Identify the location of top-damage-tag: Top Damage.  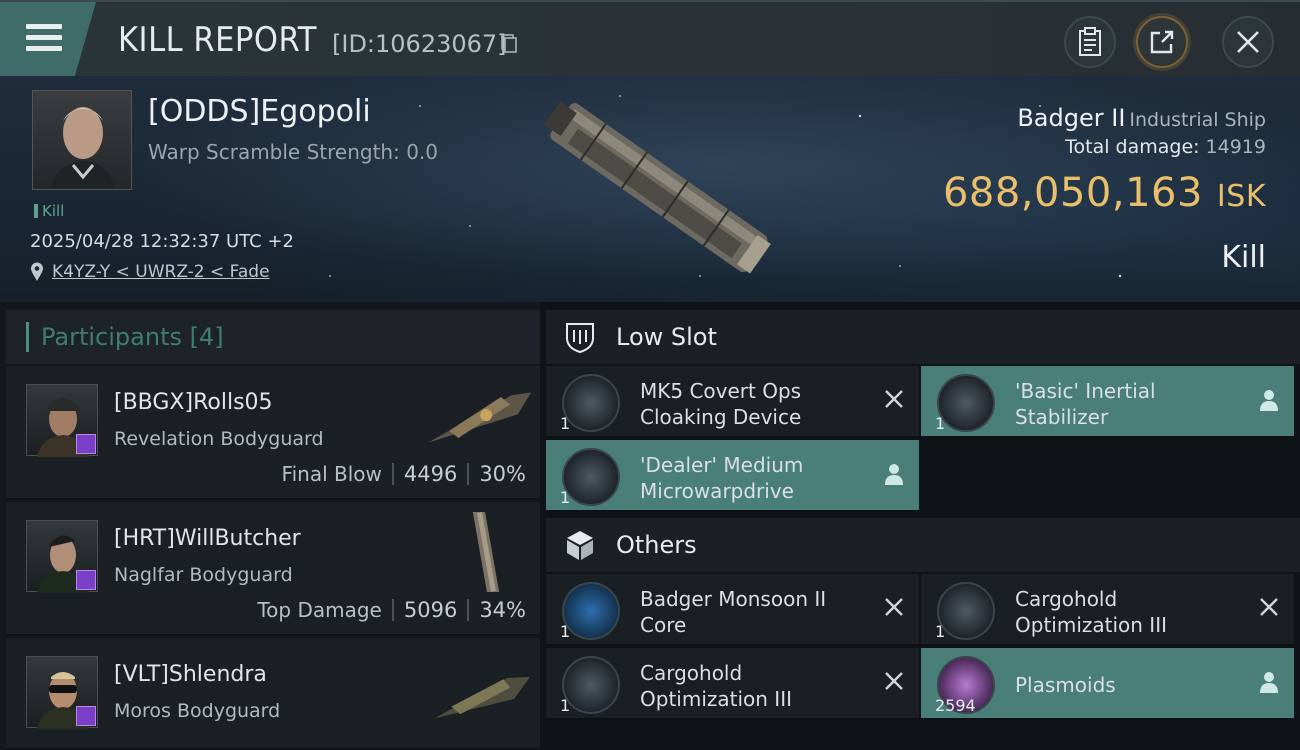
(319, 610).